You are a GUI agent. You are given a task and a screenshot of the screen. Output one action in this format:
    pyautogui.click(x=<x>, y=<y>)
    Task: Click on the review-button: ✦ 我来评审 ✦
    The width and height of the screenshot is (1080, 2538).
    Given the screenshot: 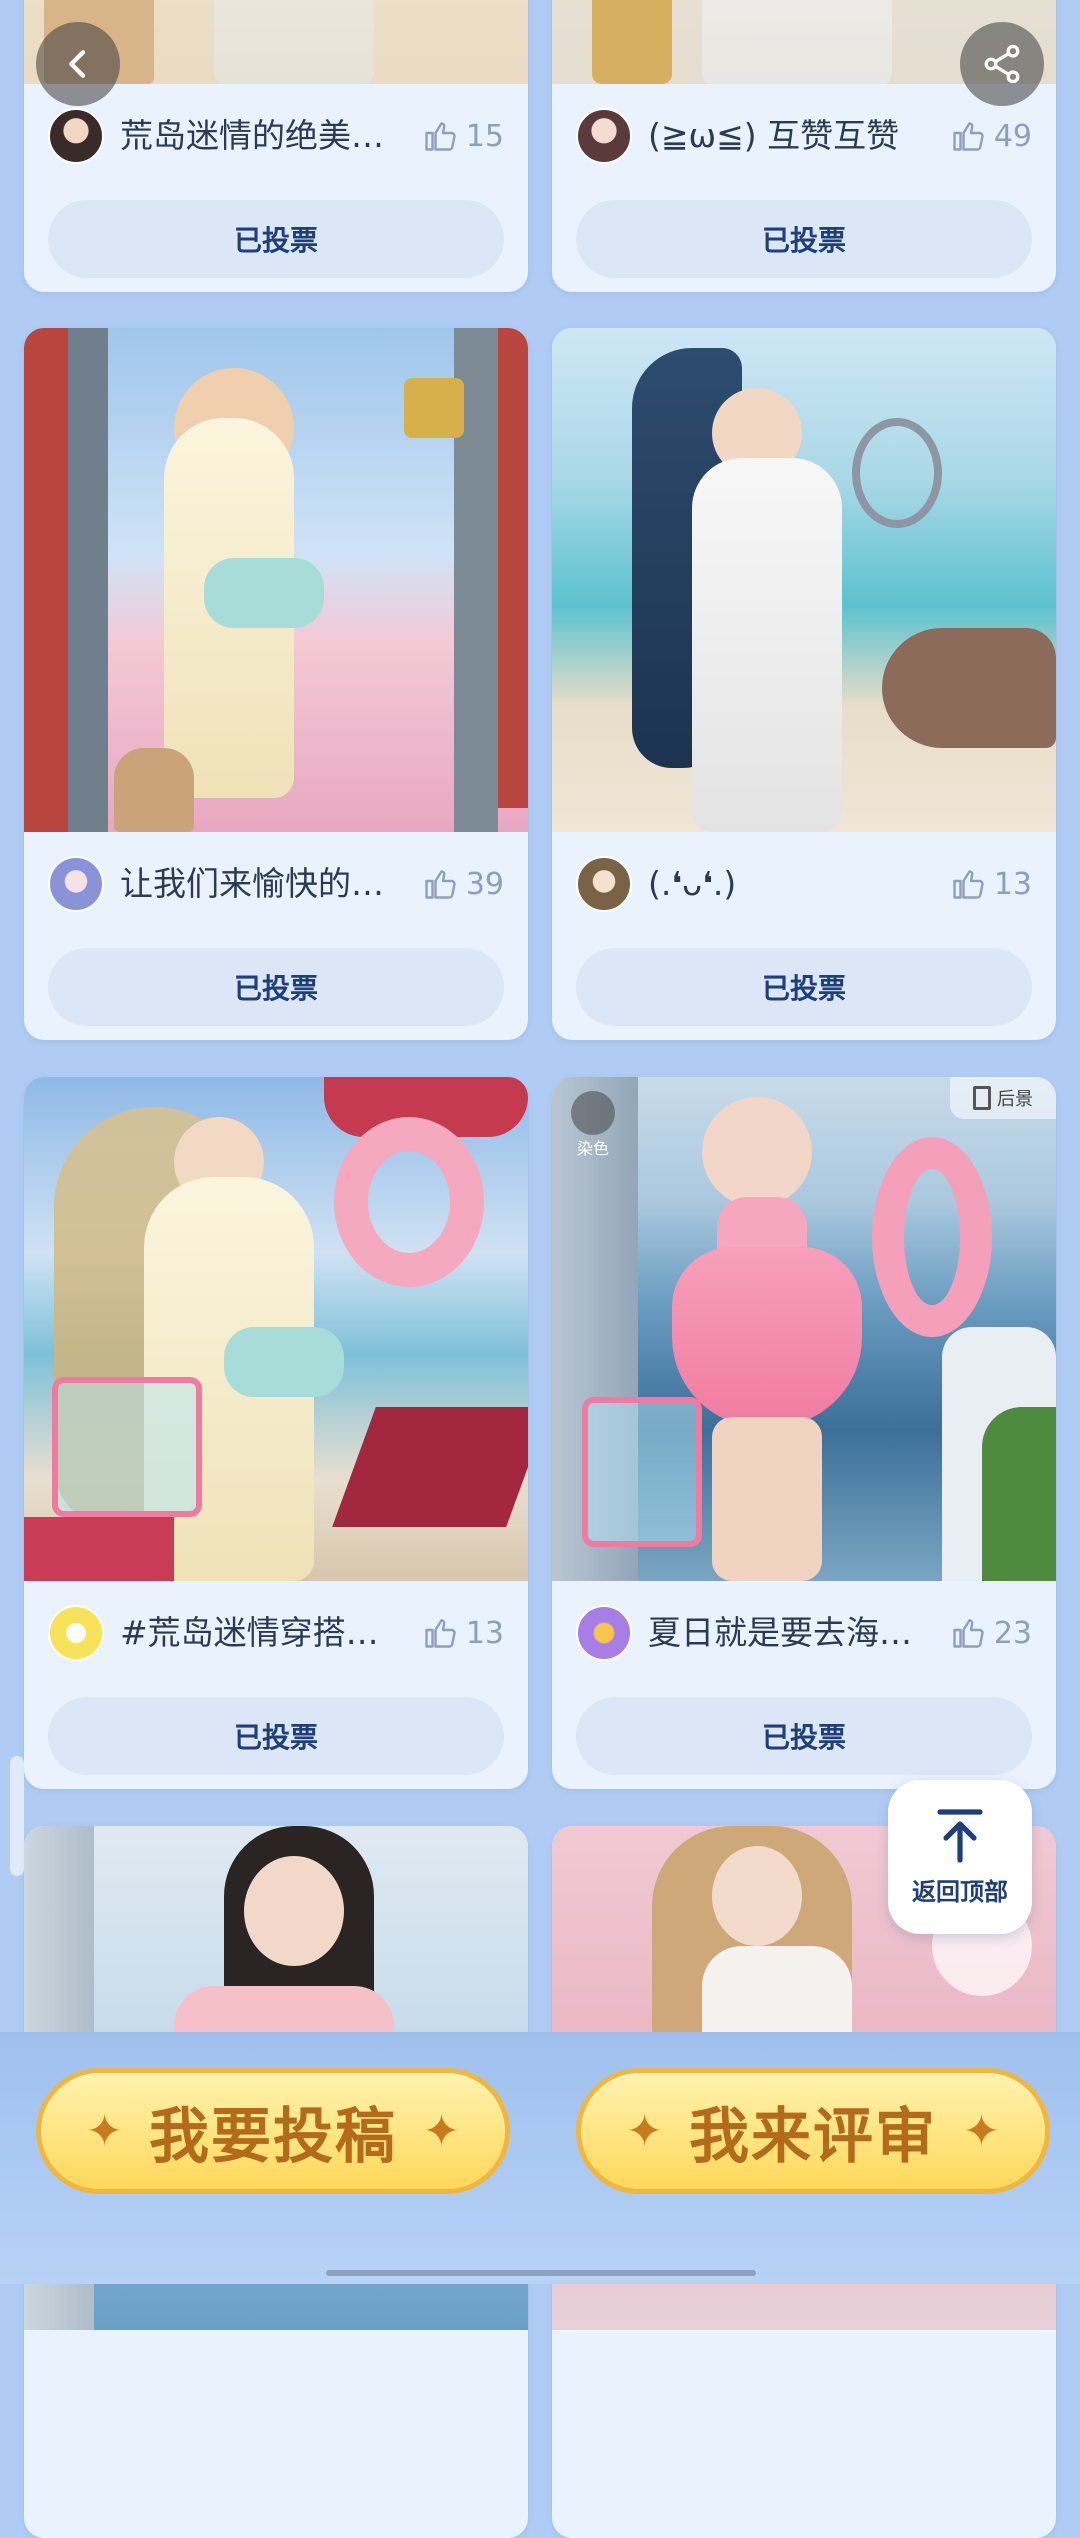 What is the action you would take?
    pyautogui.click(x=813, y=2131)
    